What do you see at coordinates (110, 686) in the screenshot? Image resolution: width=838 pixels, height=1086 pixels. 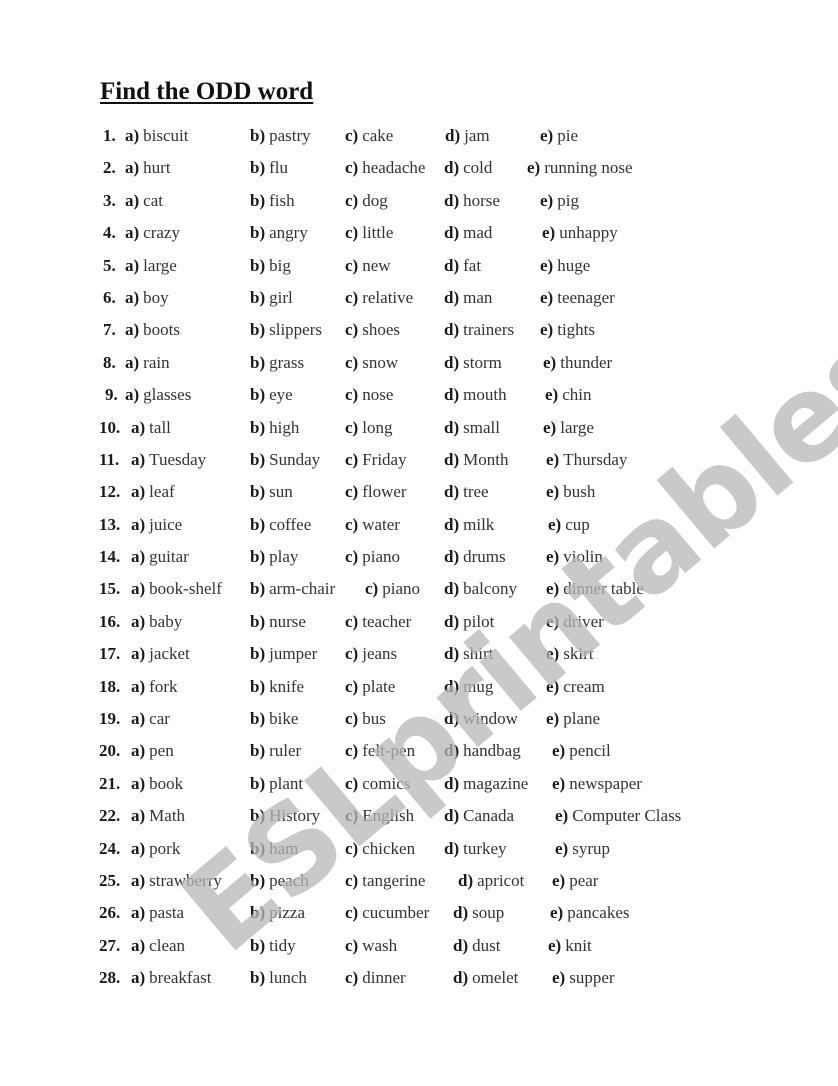 I see `question-number: 18.` at bounding box center [110, 686].